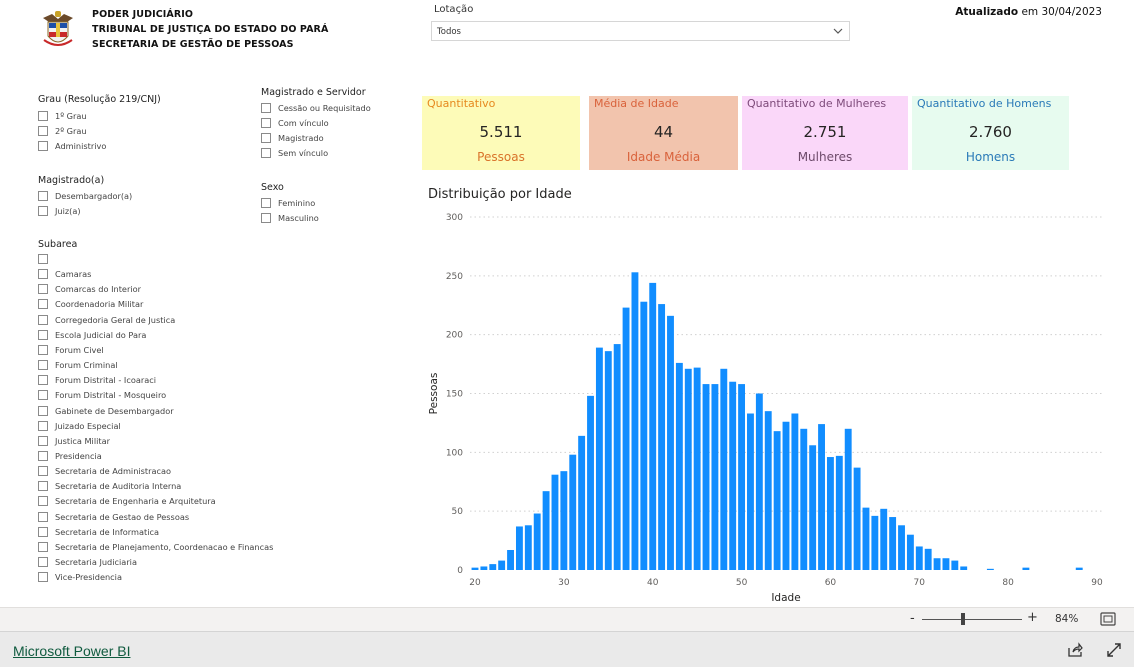  I want to click on slicer-option-subarea: Camaras, so click(64, 274).